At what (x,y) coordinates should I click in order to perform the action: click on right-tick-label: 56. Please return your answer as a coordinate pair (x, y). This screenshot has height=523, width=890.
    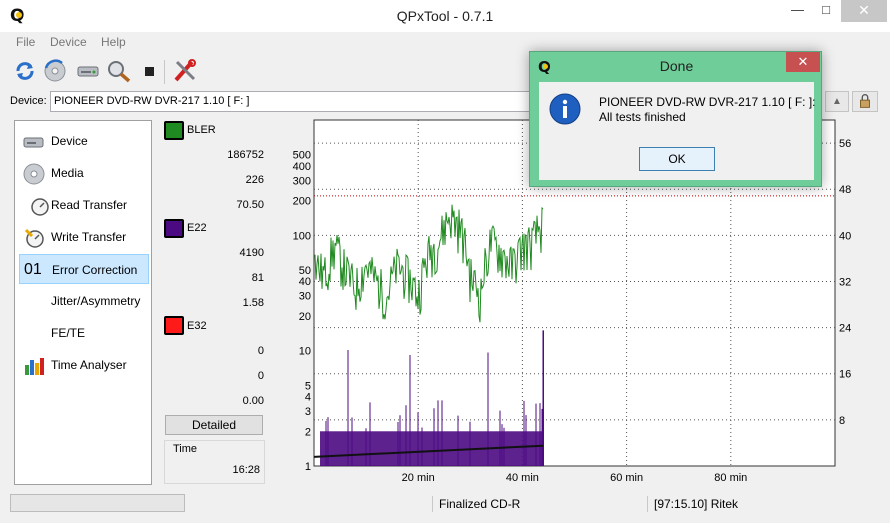
    Looking at the image, I should click on (845, 144).